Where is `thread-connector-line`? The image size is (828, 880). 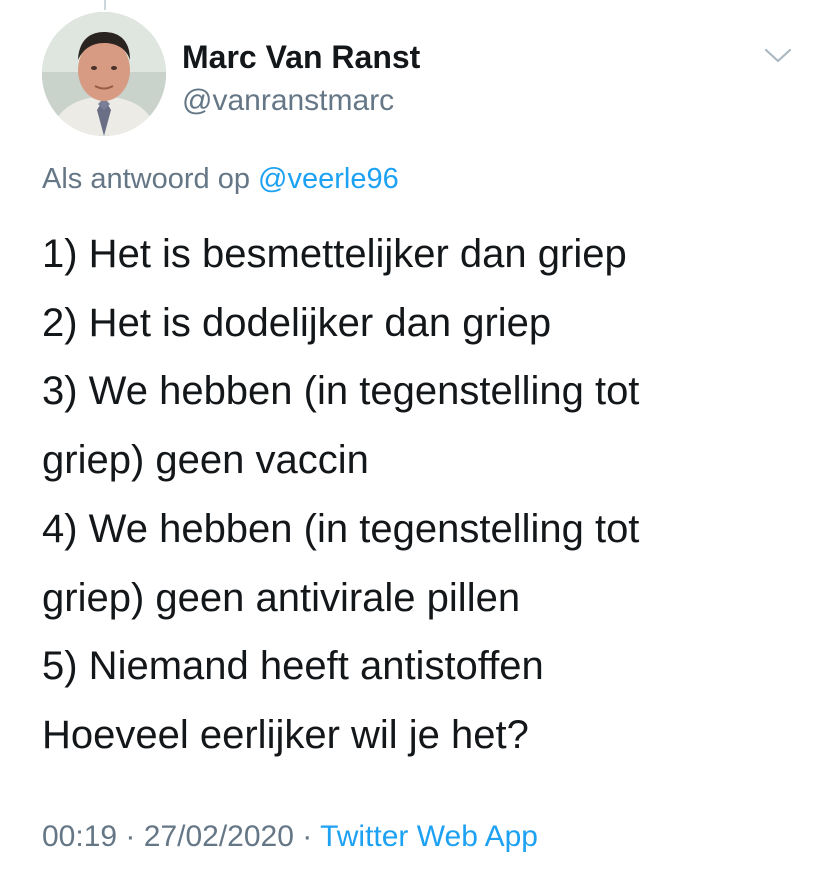
thread-connector-line is located at coordinates (105, 5).